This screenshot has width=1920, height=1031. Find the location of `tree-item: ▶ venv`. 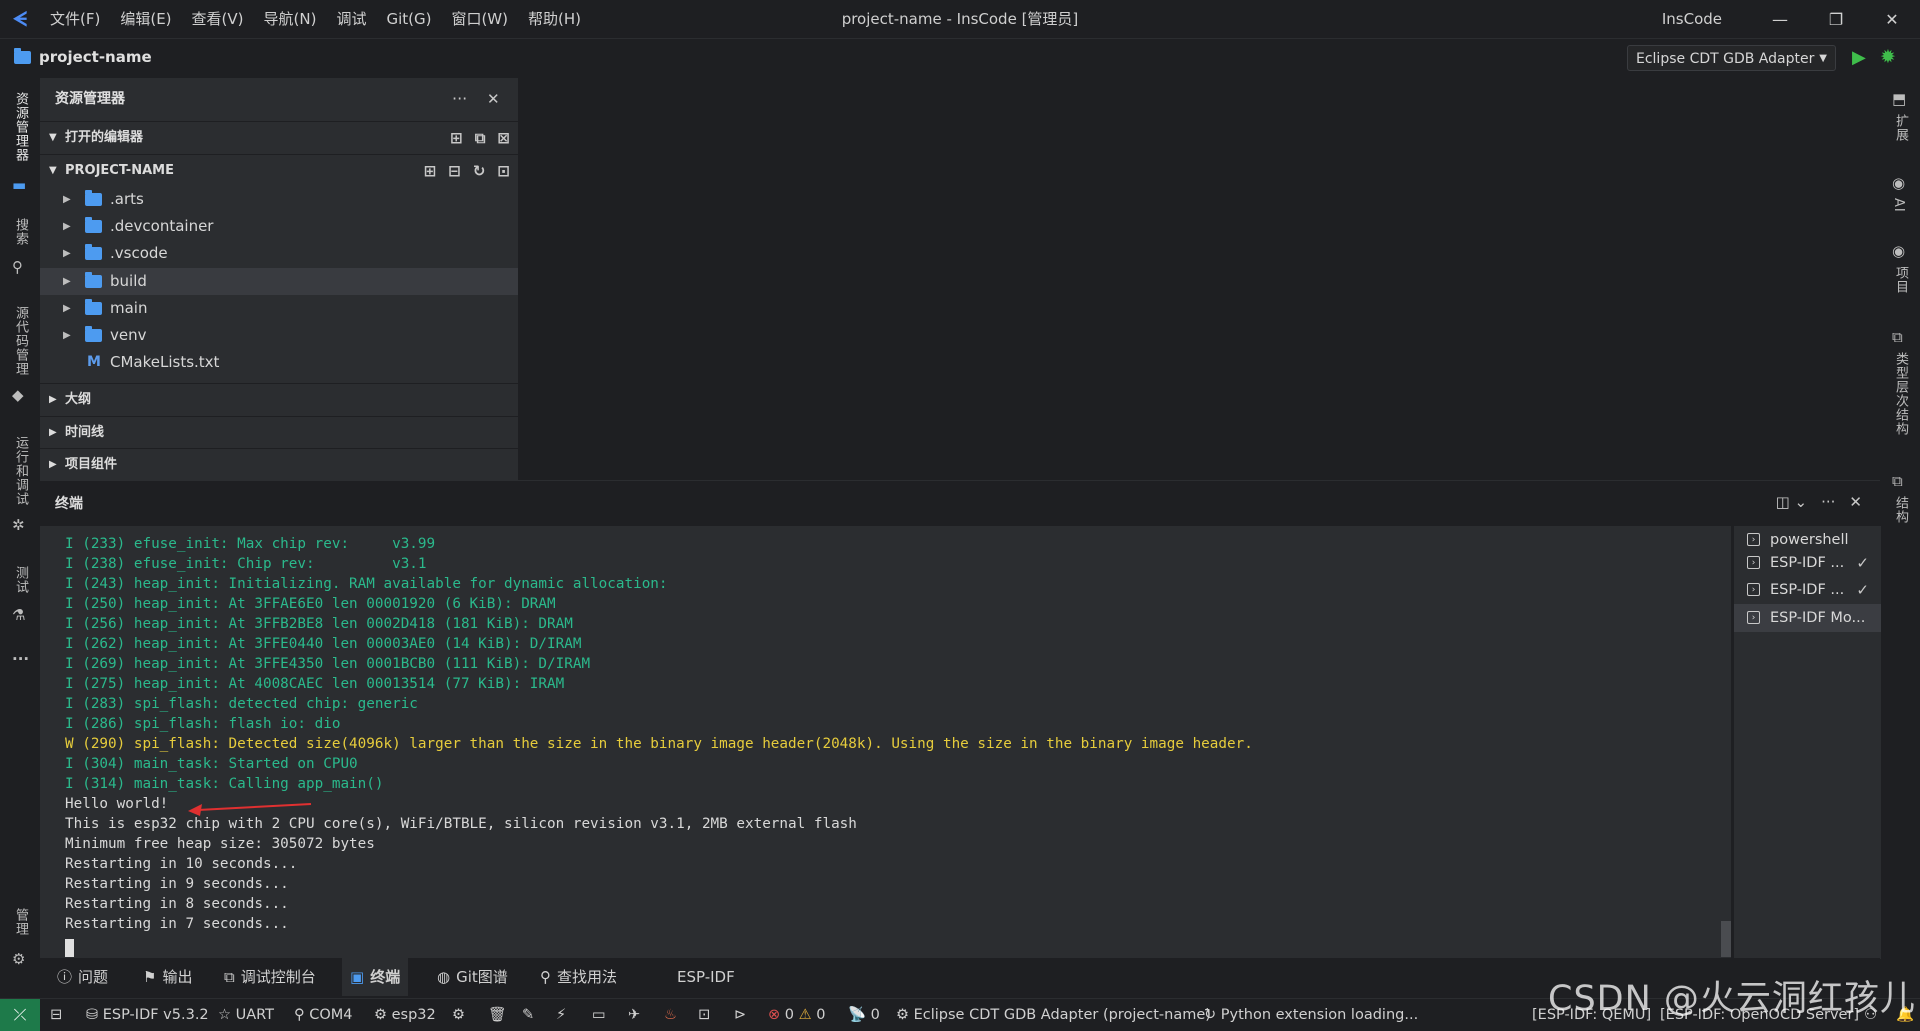

tree-item: ▶ venv is located at coordinates (279, 335).